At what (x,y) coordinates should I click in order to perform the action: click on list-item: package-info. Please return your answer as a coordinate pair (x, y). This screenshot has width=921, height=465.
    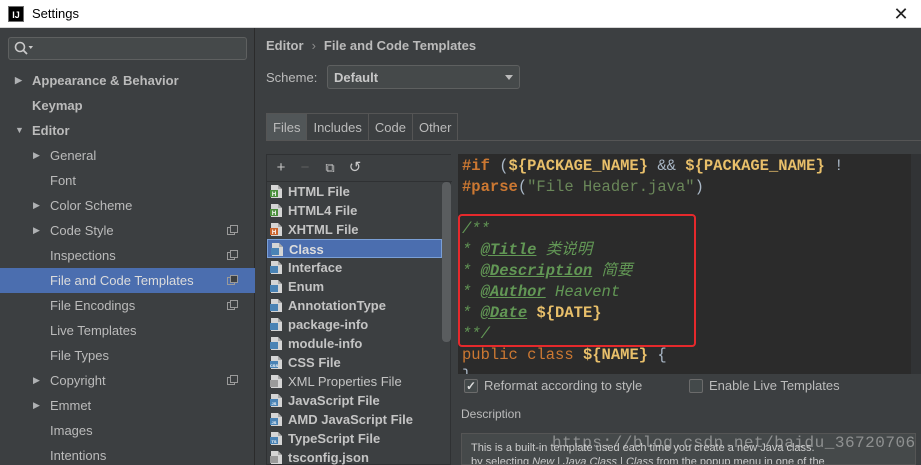
    Looking at the image, I should click on (354, 324).